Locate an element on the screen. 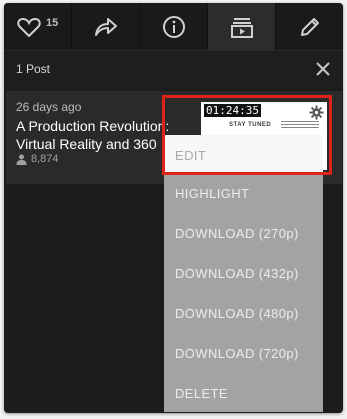 This screenshot has width=347, height=419. annotation-highlight-box is located at coordinates (247, 135).